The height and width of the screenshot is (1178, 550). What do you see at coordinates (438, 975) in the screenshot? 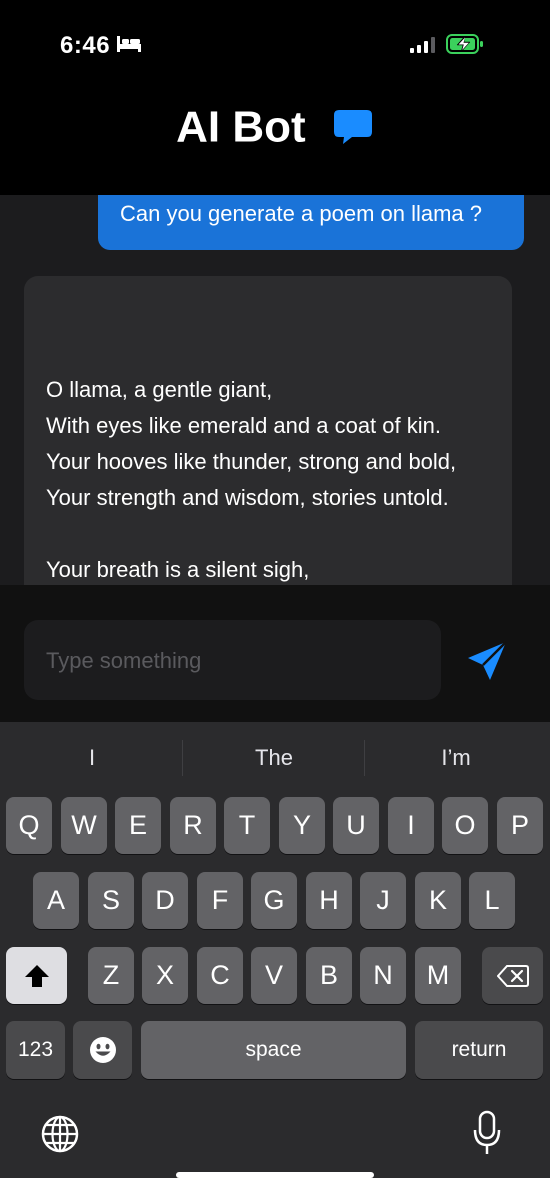
I see `key-m: M` at bounding box center [438, 975].